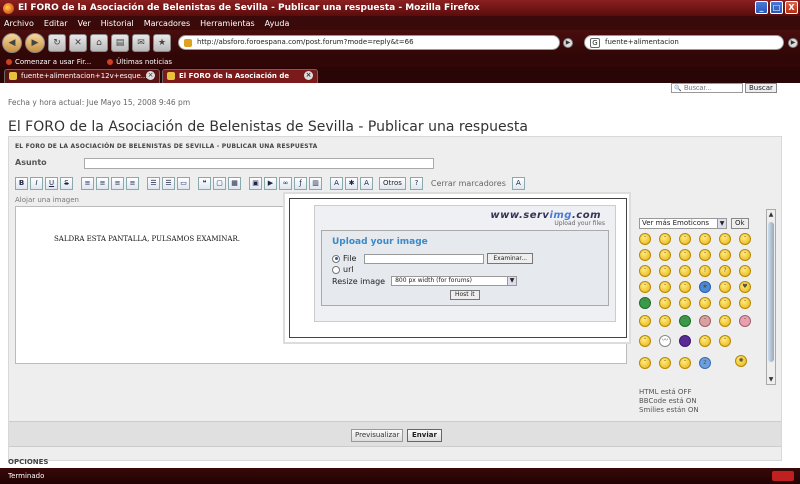  I want to click on align-right-icon: ≡, so click(117, 183).